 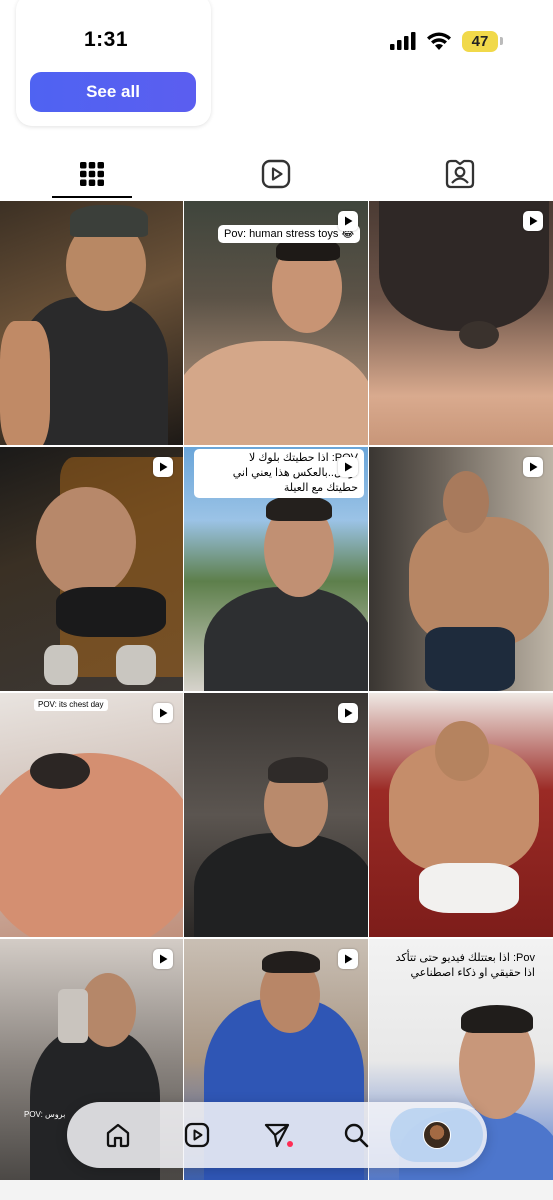 I want to click on profile-tabs, so click(x=276, y=174).